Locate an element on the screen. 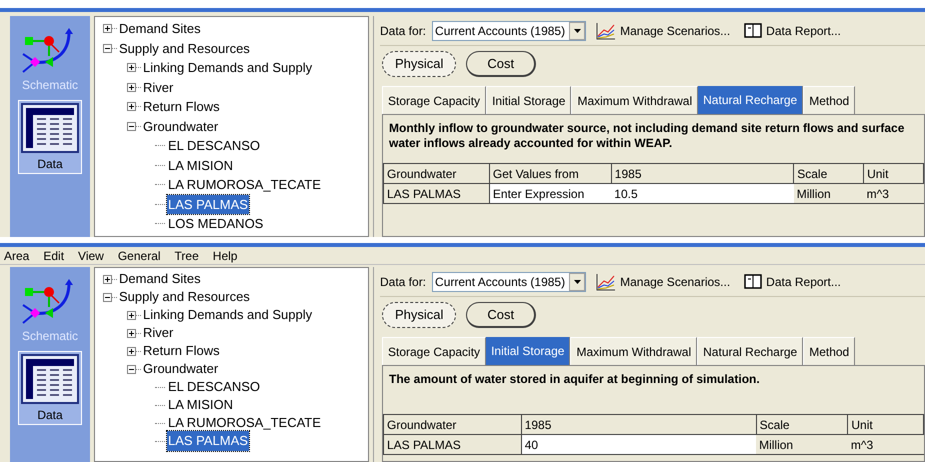  menu-item: Area is located at coordinates (17, 255).